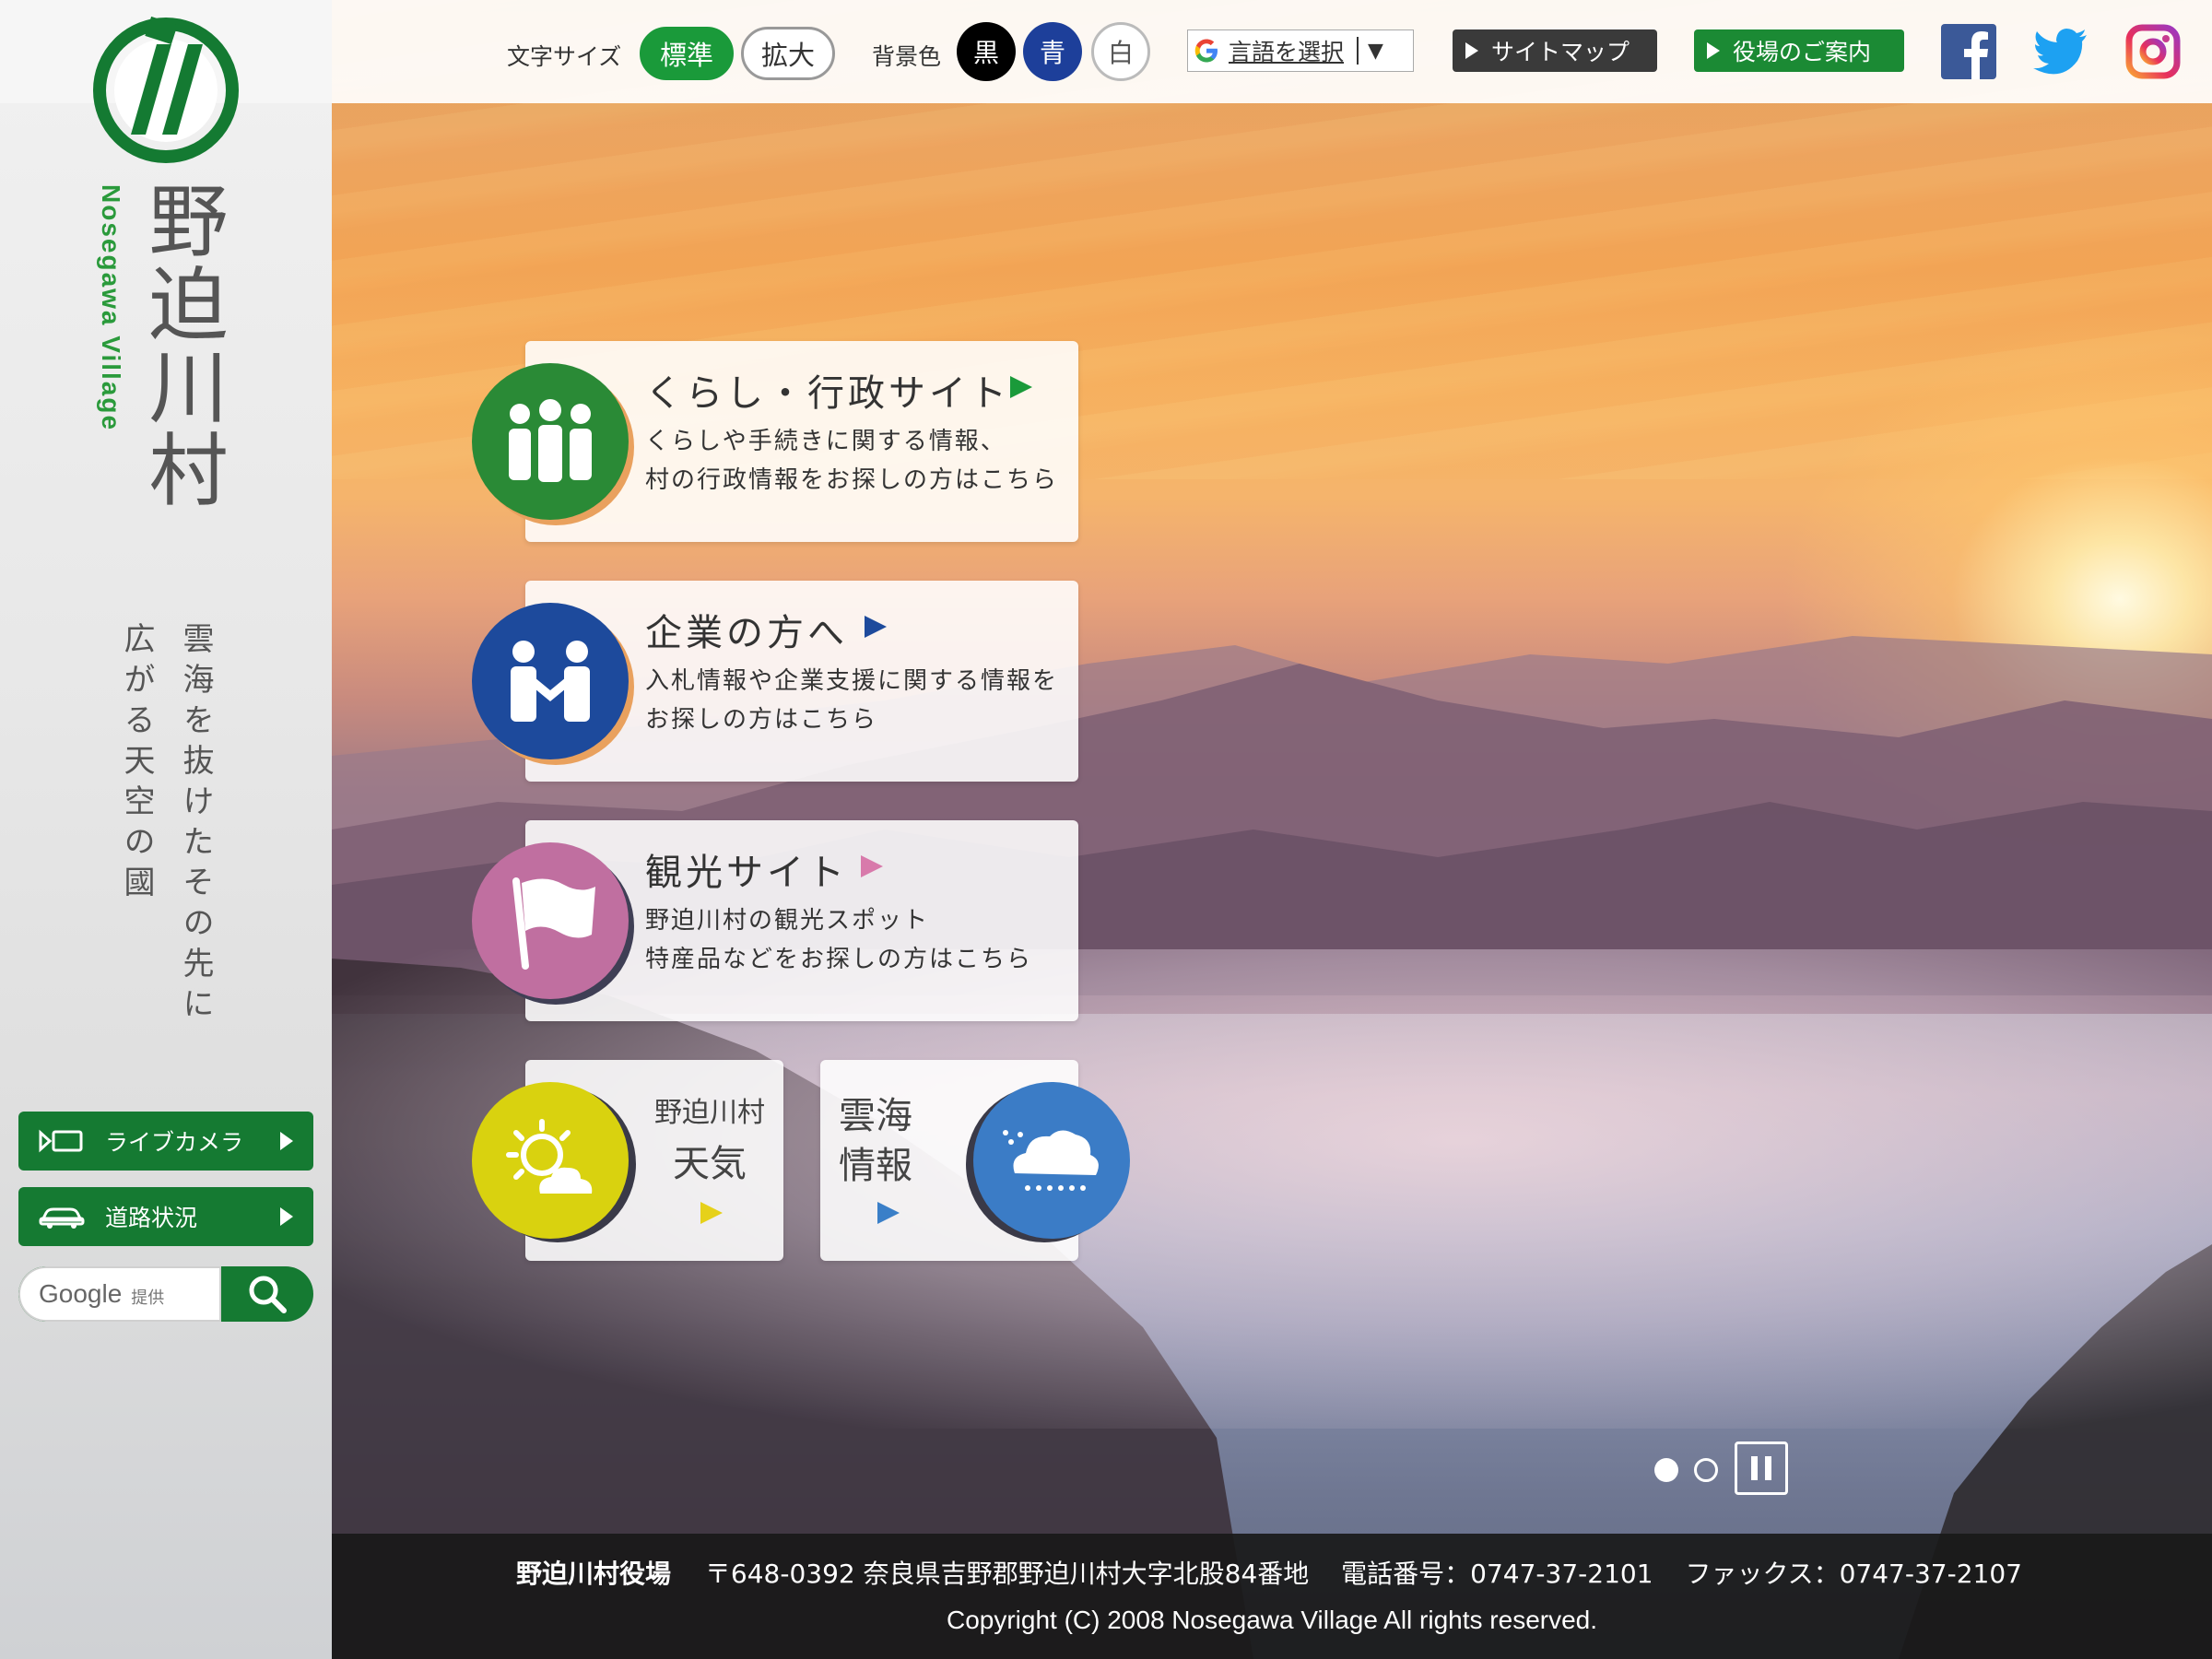 This screenshot has height=1659, width=2212. What do you see at coordinates (761, 720) in the screenshot?
I see `card-desc-line2: お探しの方はこちら` at bounding box center [761, 720].